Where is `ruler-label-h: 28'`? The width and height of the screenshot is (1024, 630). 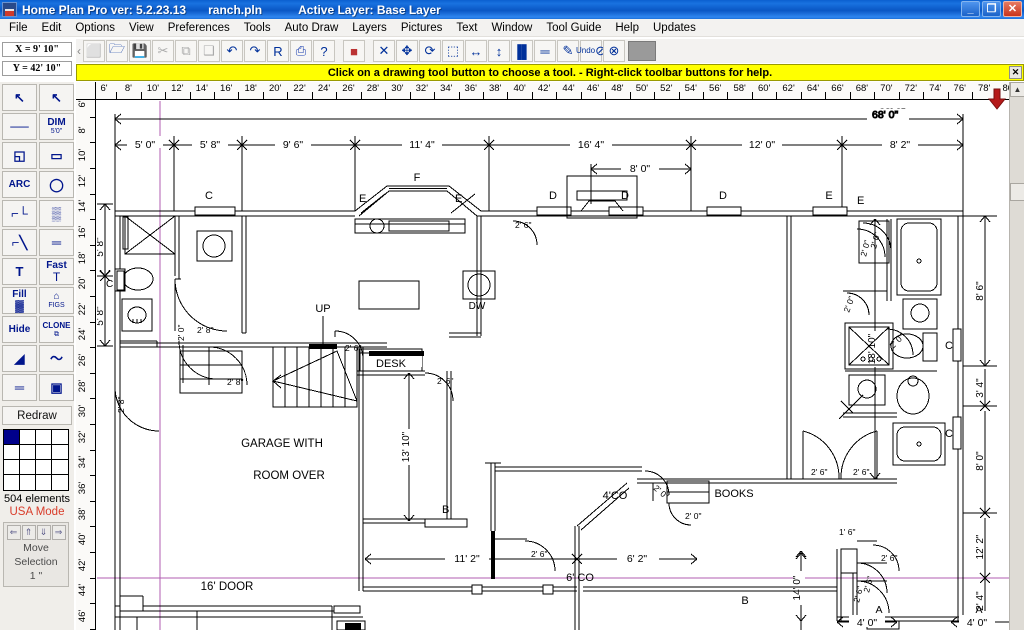 ruler-label-h: 28' is located at coordinates (373, 88).